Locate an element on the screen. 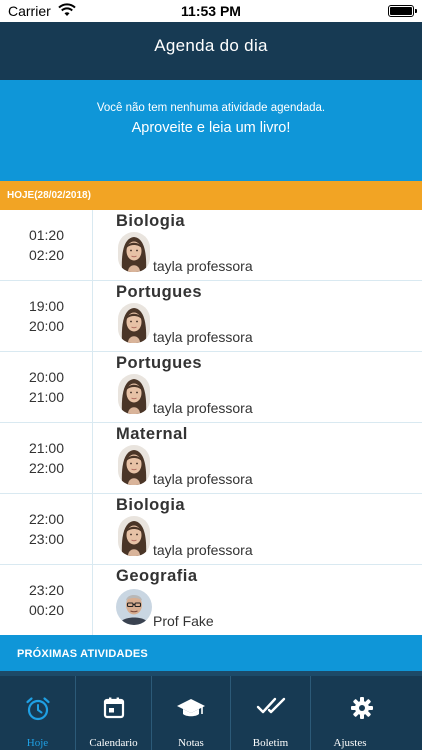  tab-boletim: Boletim is located at coordinates (270, 713).